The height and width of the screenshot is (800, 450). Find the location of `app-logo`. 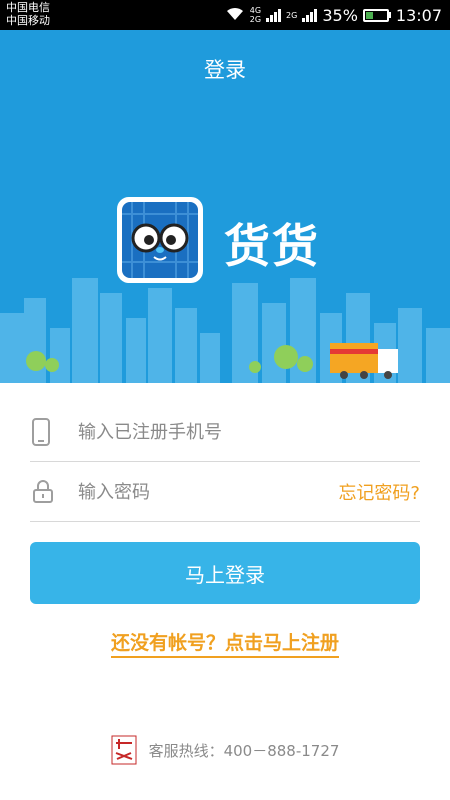

app-logo is located at coordinates (160, 240).